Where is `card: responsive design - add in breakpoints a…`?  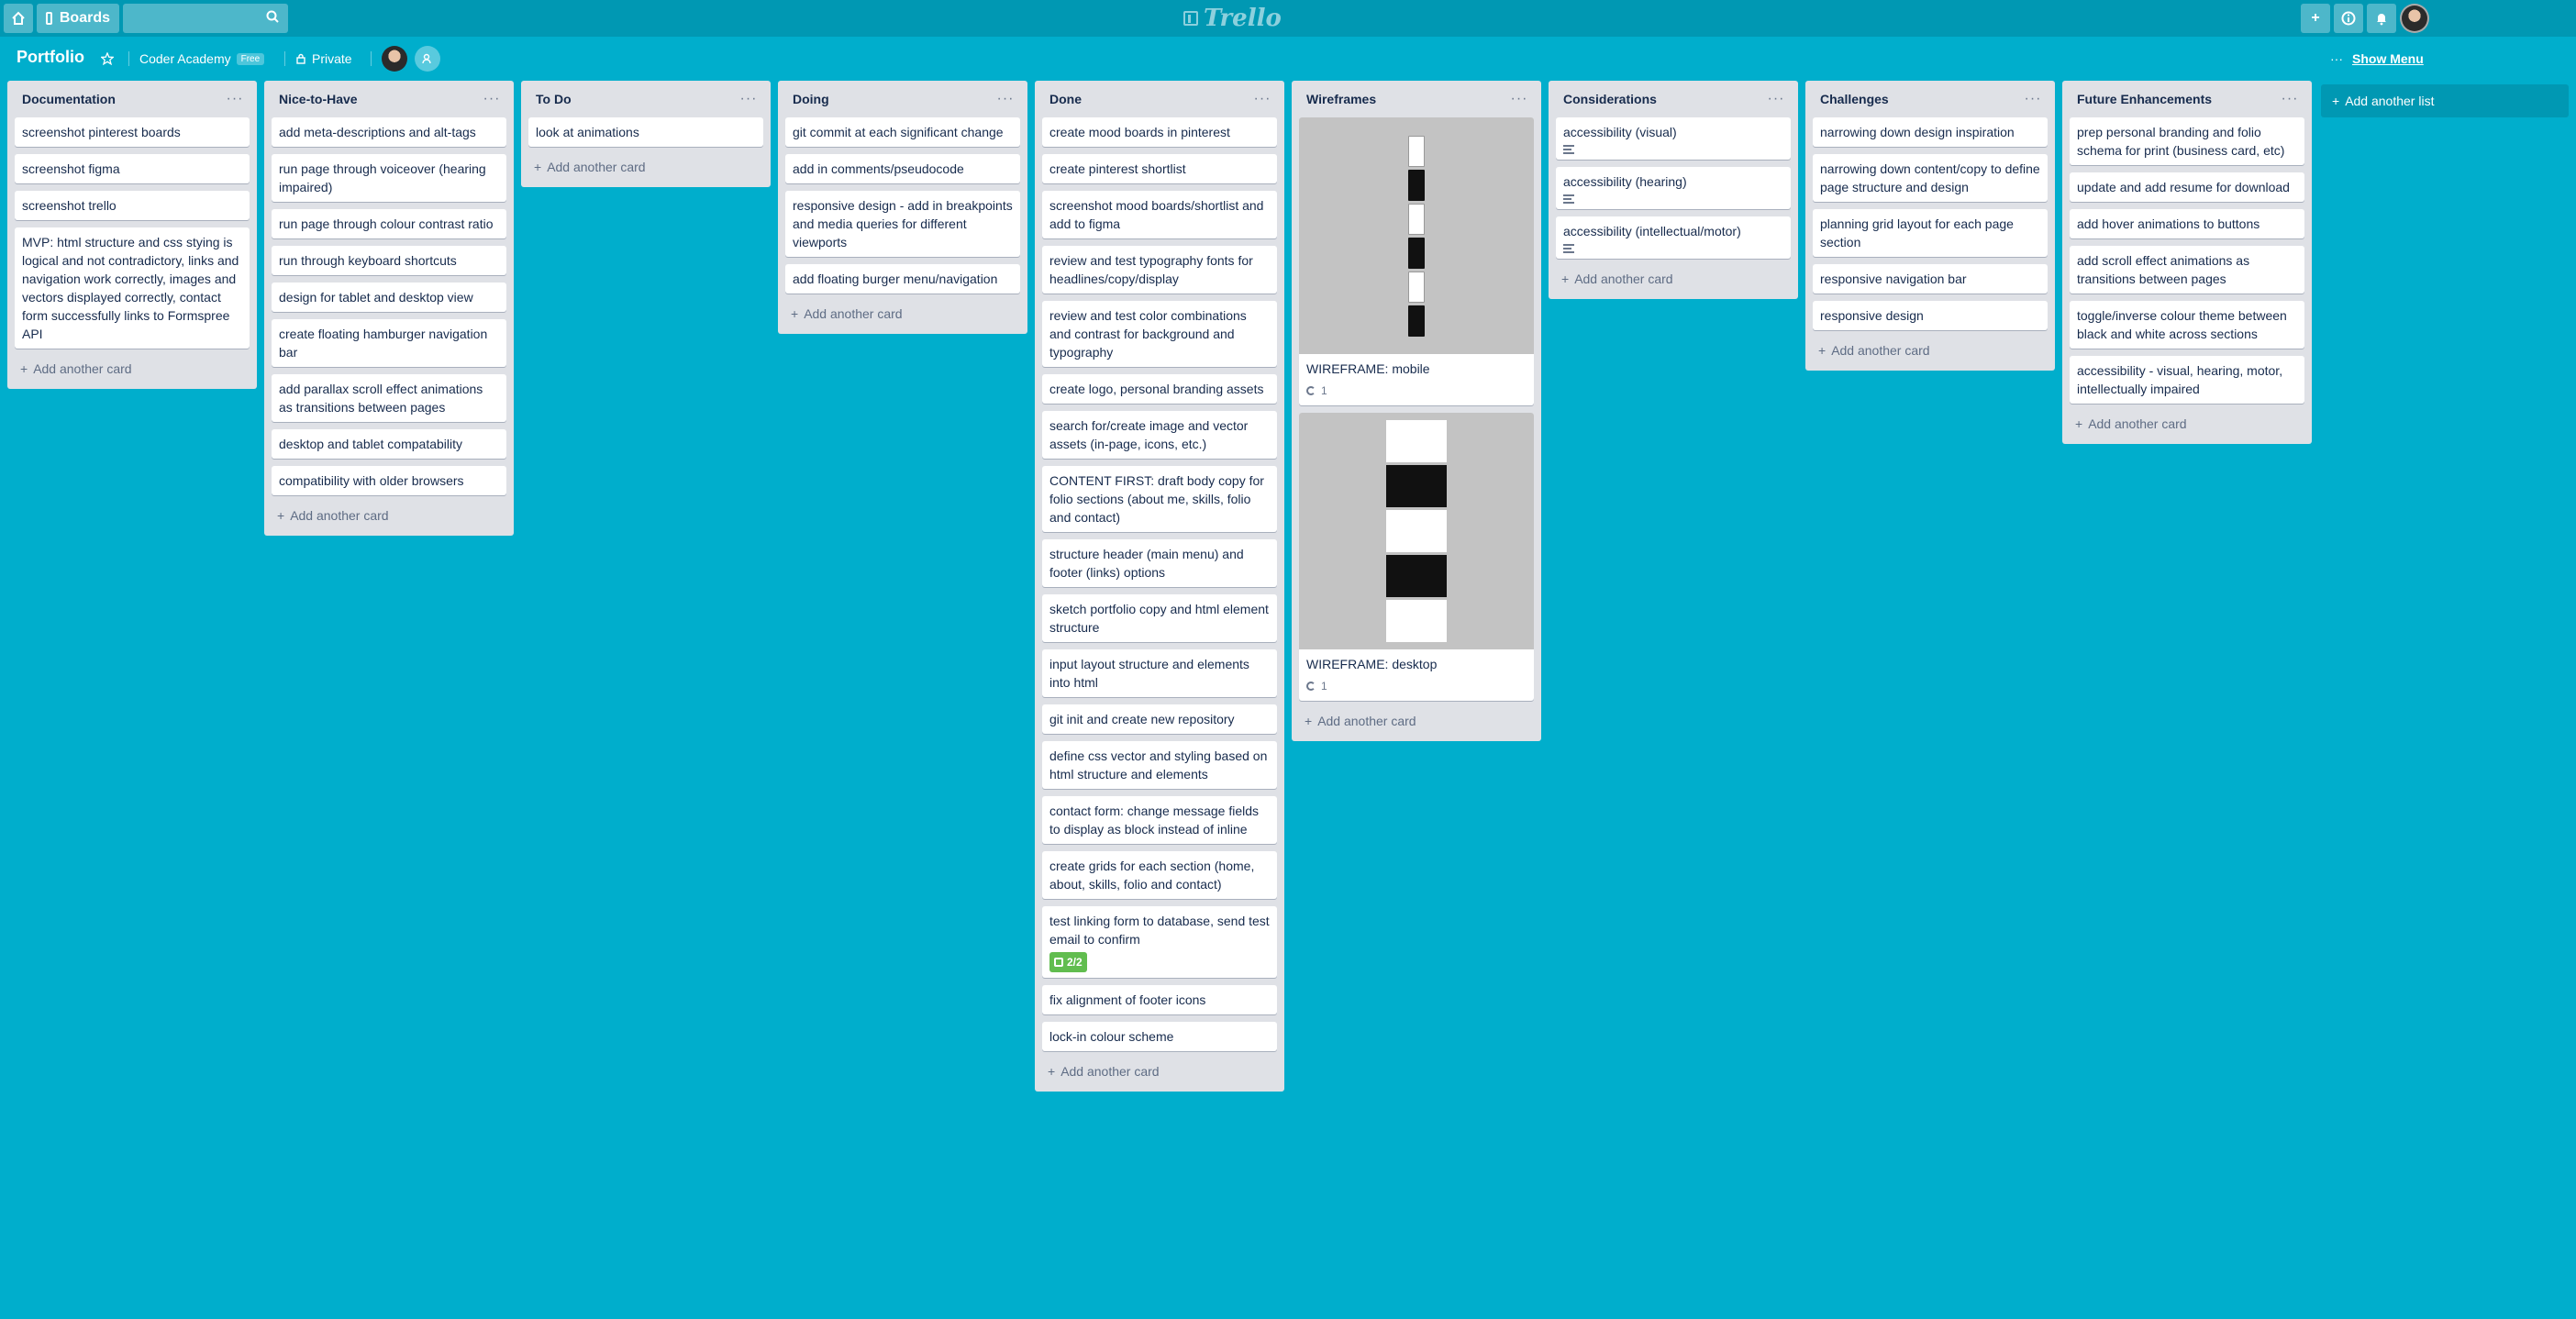
card: responsive design - add in breakpoints a… is located at coordinates (902, 224).